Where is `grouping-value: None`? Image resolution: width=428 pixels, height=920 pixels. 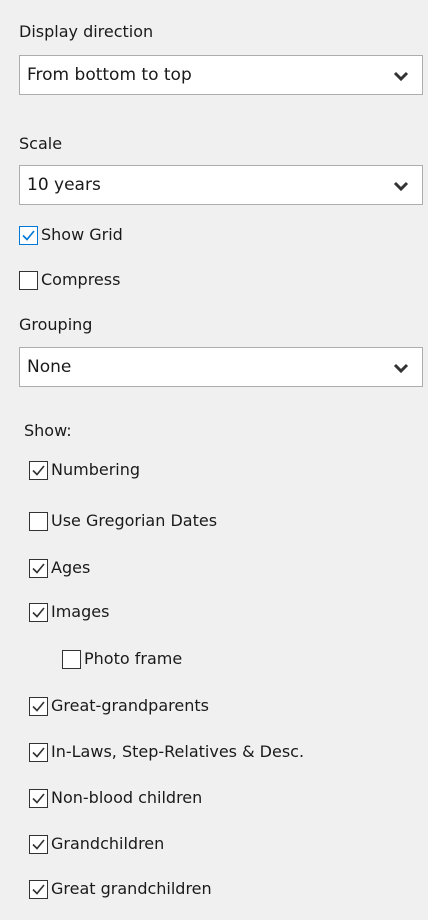 grouping-value: None is located at coordinates (49, 367).